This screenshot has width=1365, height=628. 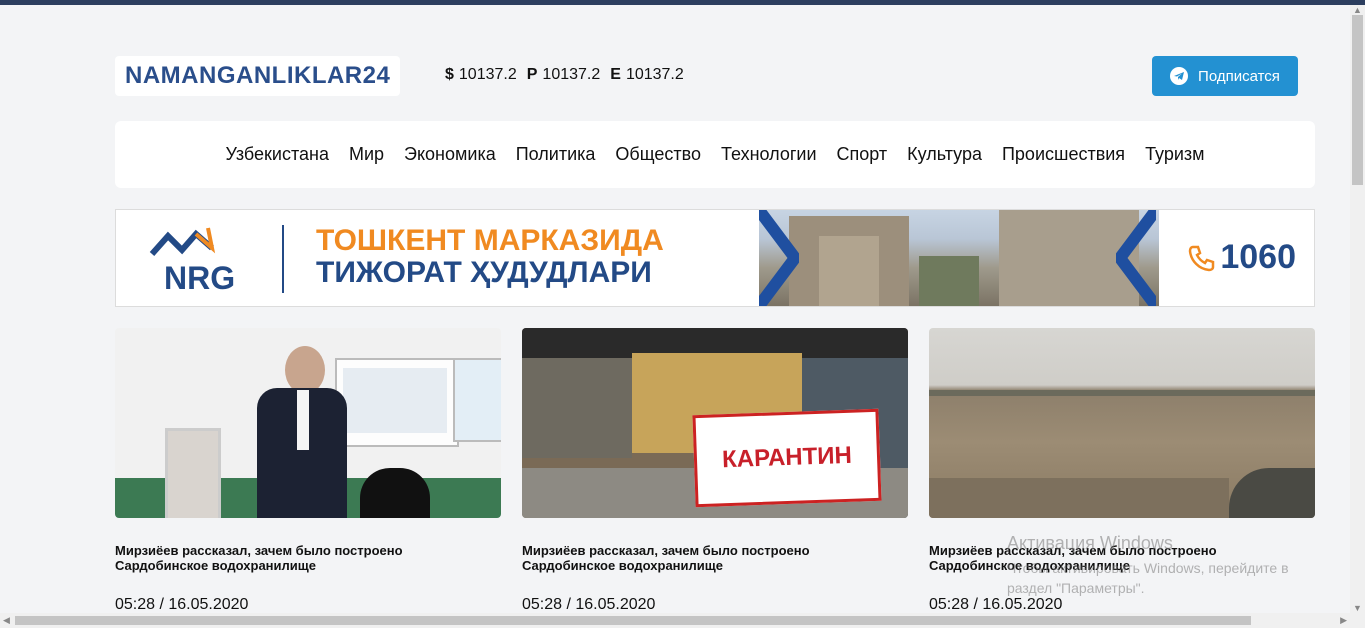 What do you see at coordinates (484, 272) in the screenshot?
I see `banner-headline-2: ТИЖОРАТ ҲУДУДЛАРИ` at bounding box center [484, 272].